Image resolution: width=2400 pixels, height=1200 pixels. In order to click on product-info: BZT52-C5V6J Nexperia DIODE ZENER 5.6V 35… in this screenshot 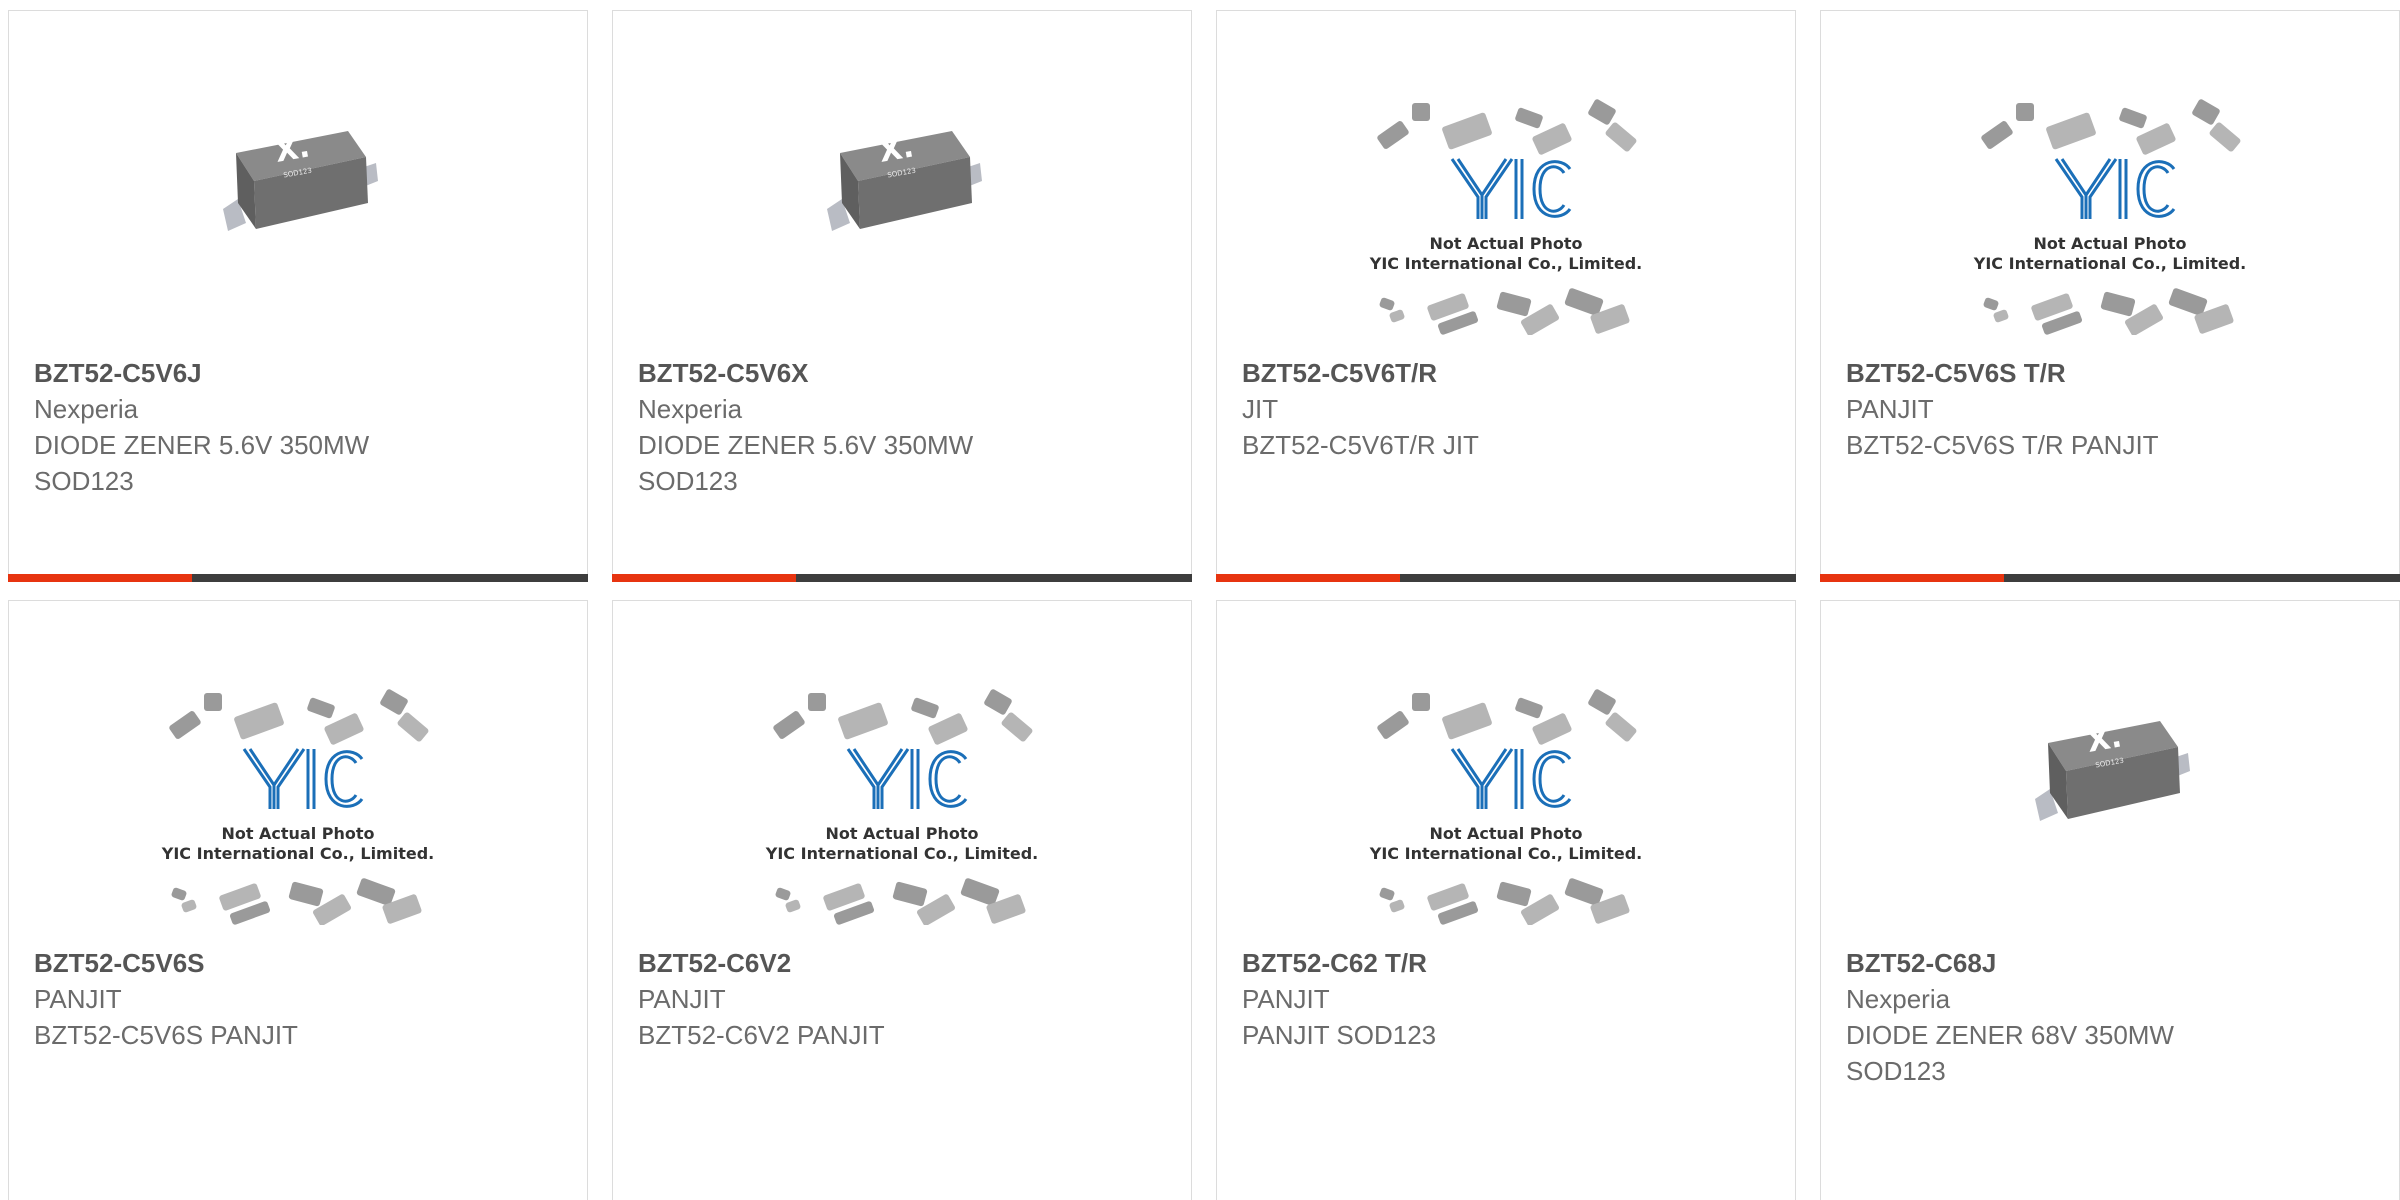, I will do `click(300, 427)`.